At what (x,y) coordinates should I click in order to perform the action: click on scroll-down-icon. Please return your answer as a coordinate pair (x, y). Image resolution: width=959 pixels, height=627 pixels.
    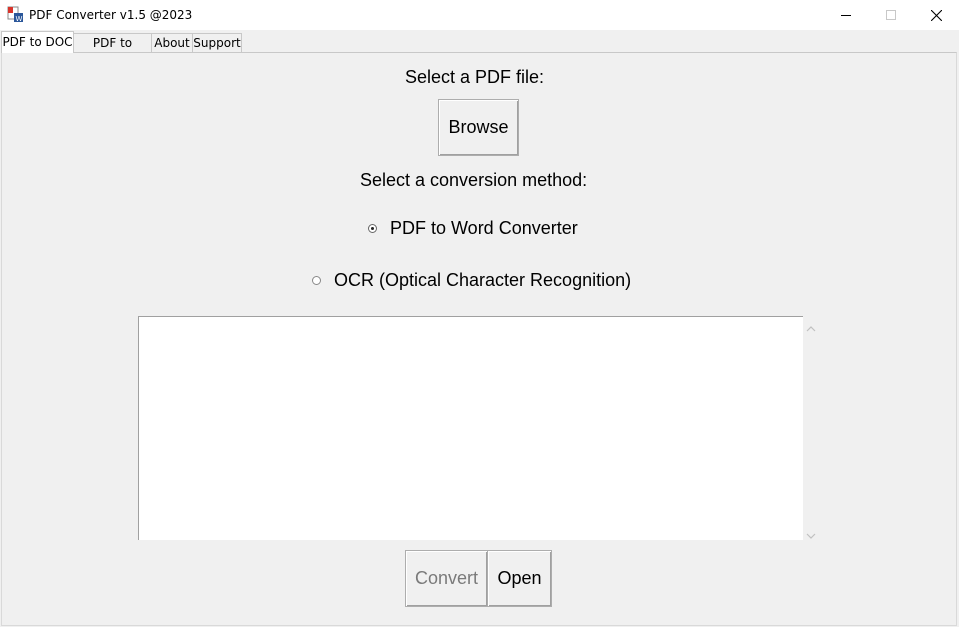
    Looking at the image, I should click on (811, 533).